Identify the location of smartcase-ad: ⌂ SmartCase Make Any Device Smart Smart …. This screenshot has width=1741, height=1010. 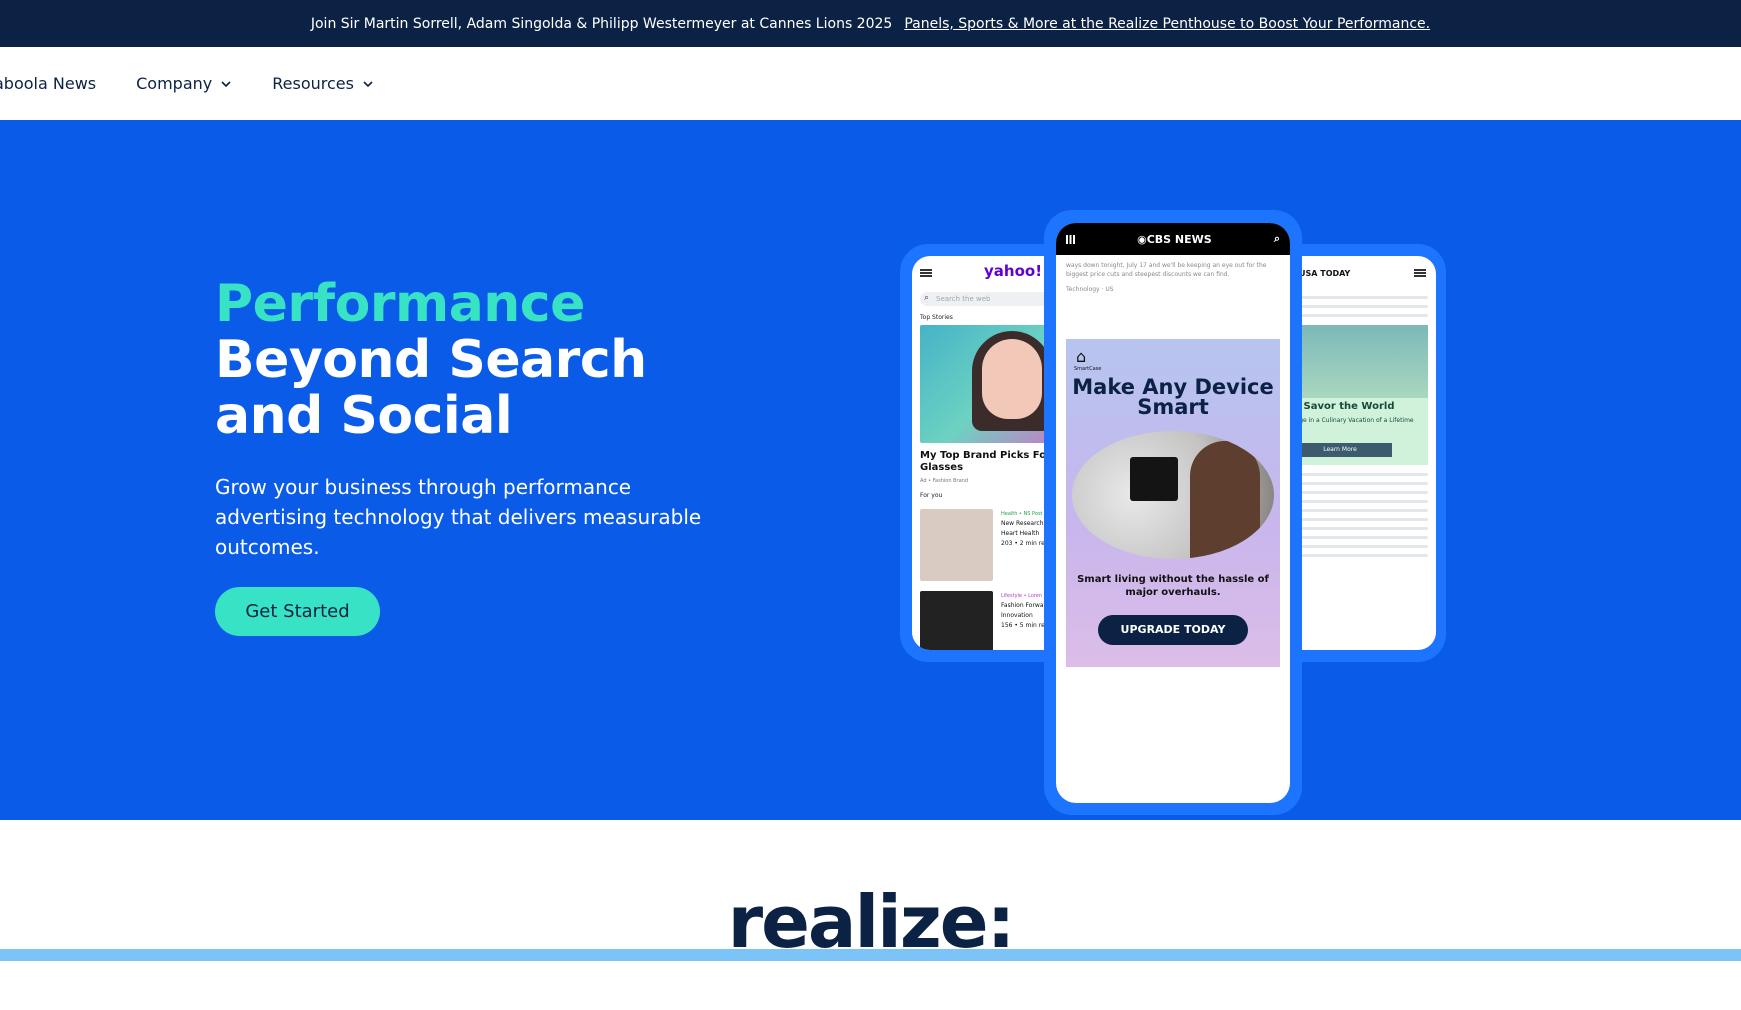
(1173, 503).